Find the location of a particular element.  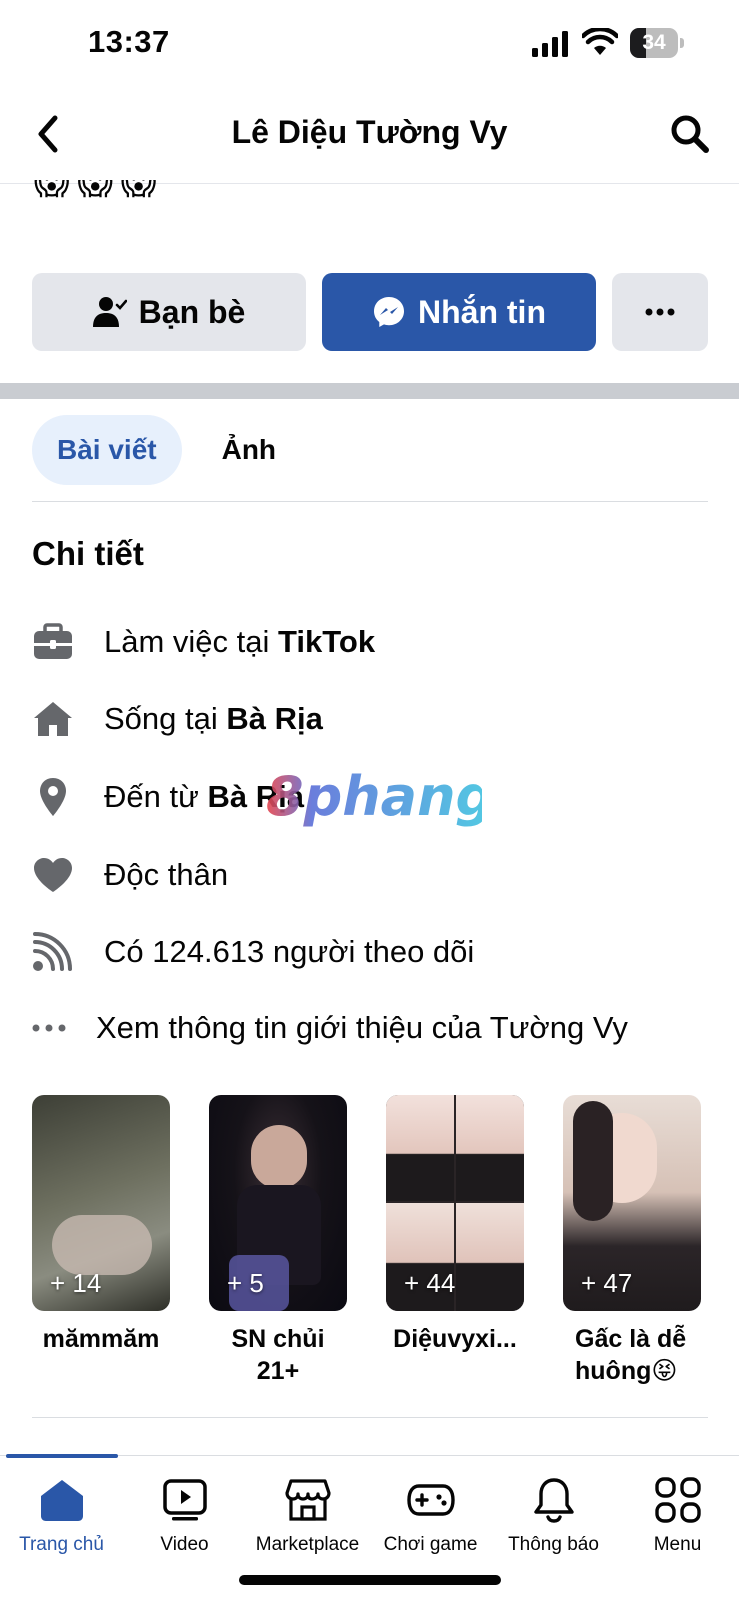

detail-followers: Có 124.613 người theo dõi is located at coordinates (372, 952).